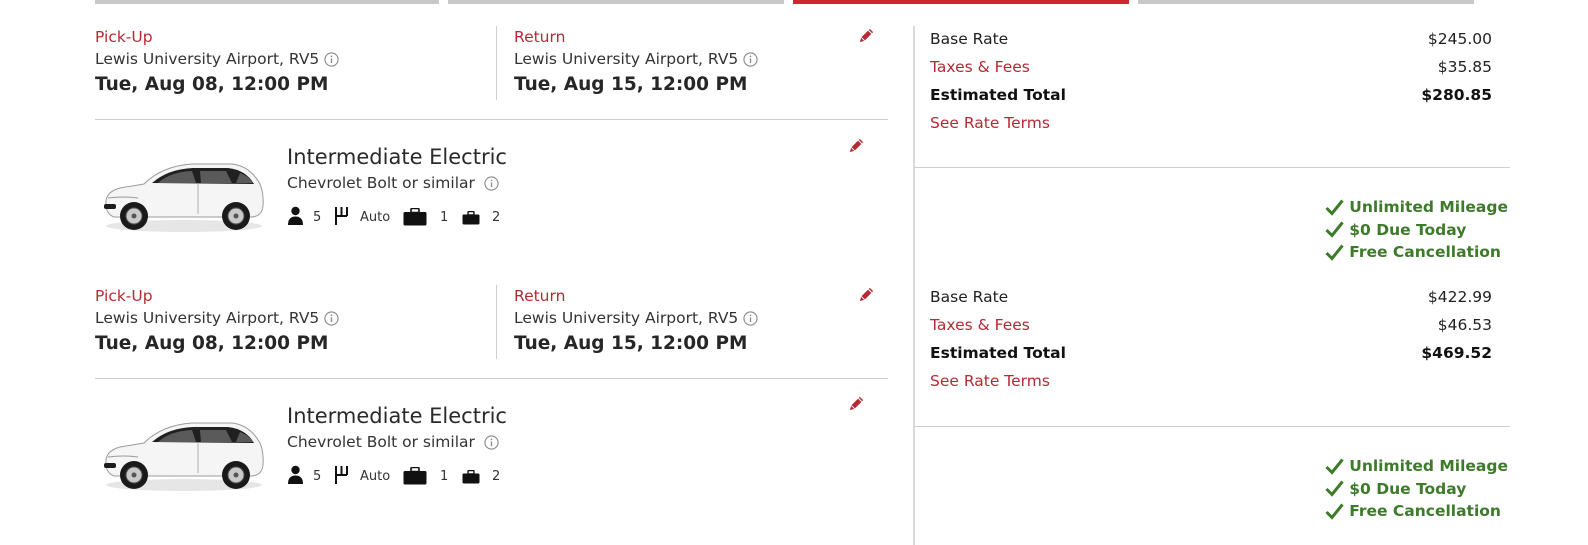  Describe the element at coordinates (1456, 95) in the screenshot. I see `estimated-total-value: $280.85` at that location.